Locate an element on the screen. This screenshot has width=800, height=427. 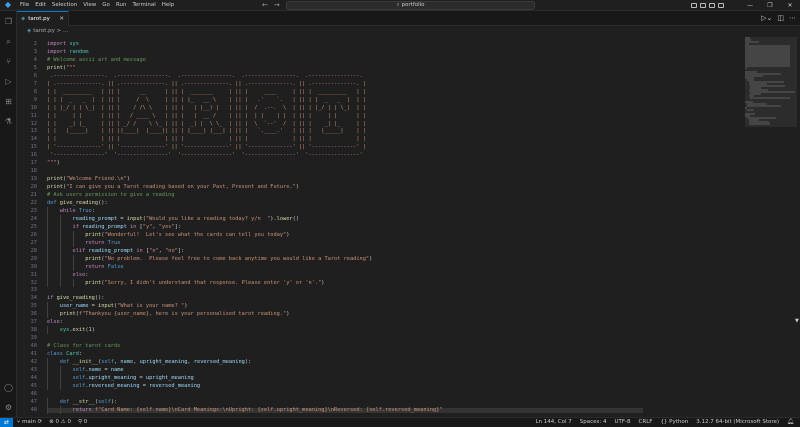
menu-item-go: Go is located at coordinates (106, 5).